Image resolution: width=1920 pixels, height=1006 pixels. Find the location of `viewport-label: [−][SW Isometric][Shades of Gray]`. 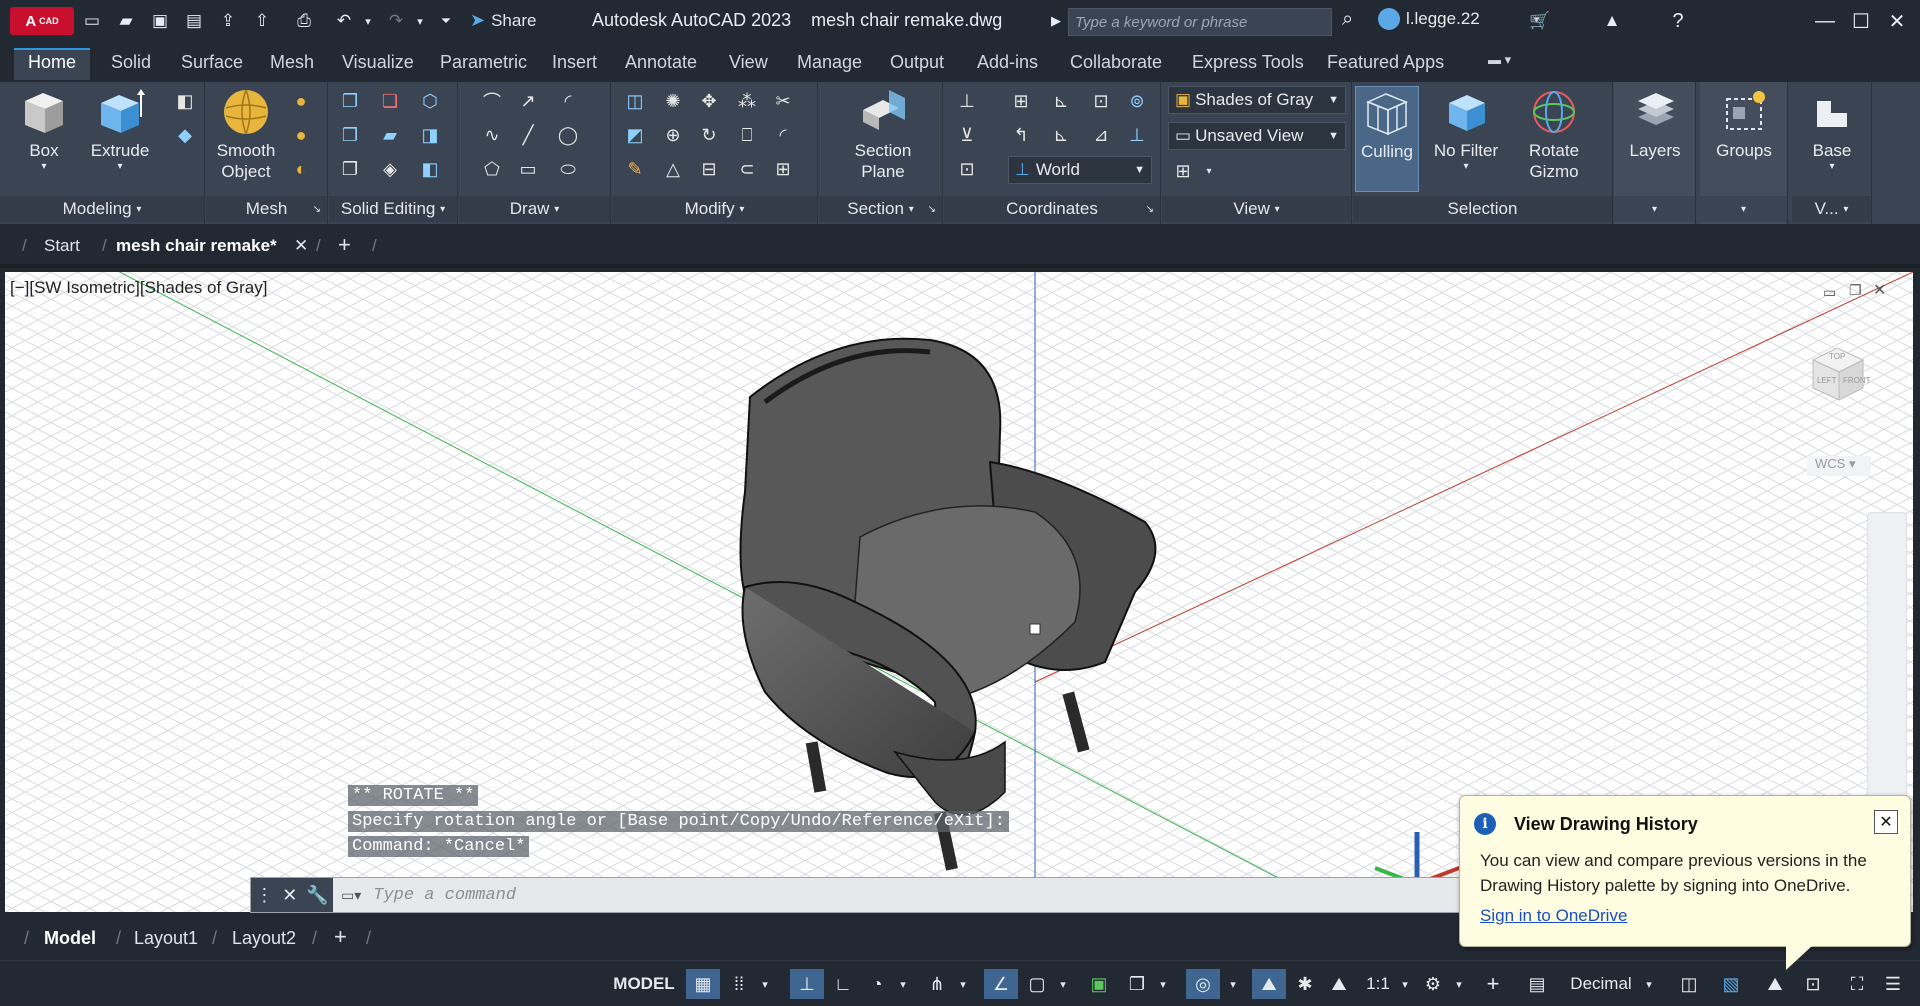

viewport-label: [−][SW Isometric][Shades of Gray] is located at coordinates (138, 288).